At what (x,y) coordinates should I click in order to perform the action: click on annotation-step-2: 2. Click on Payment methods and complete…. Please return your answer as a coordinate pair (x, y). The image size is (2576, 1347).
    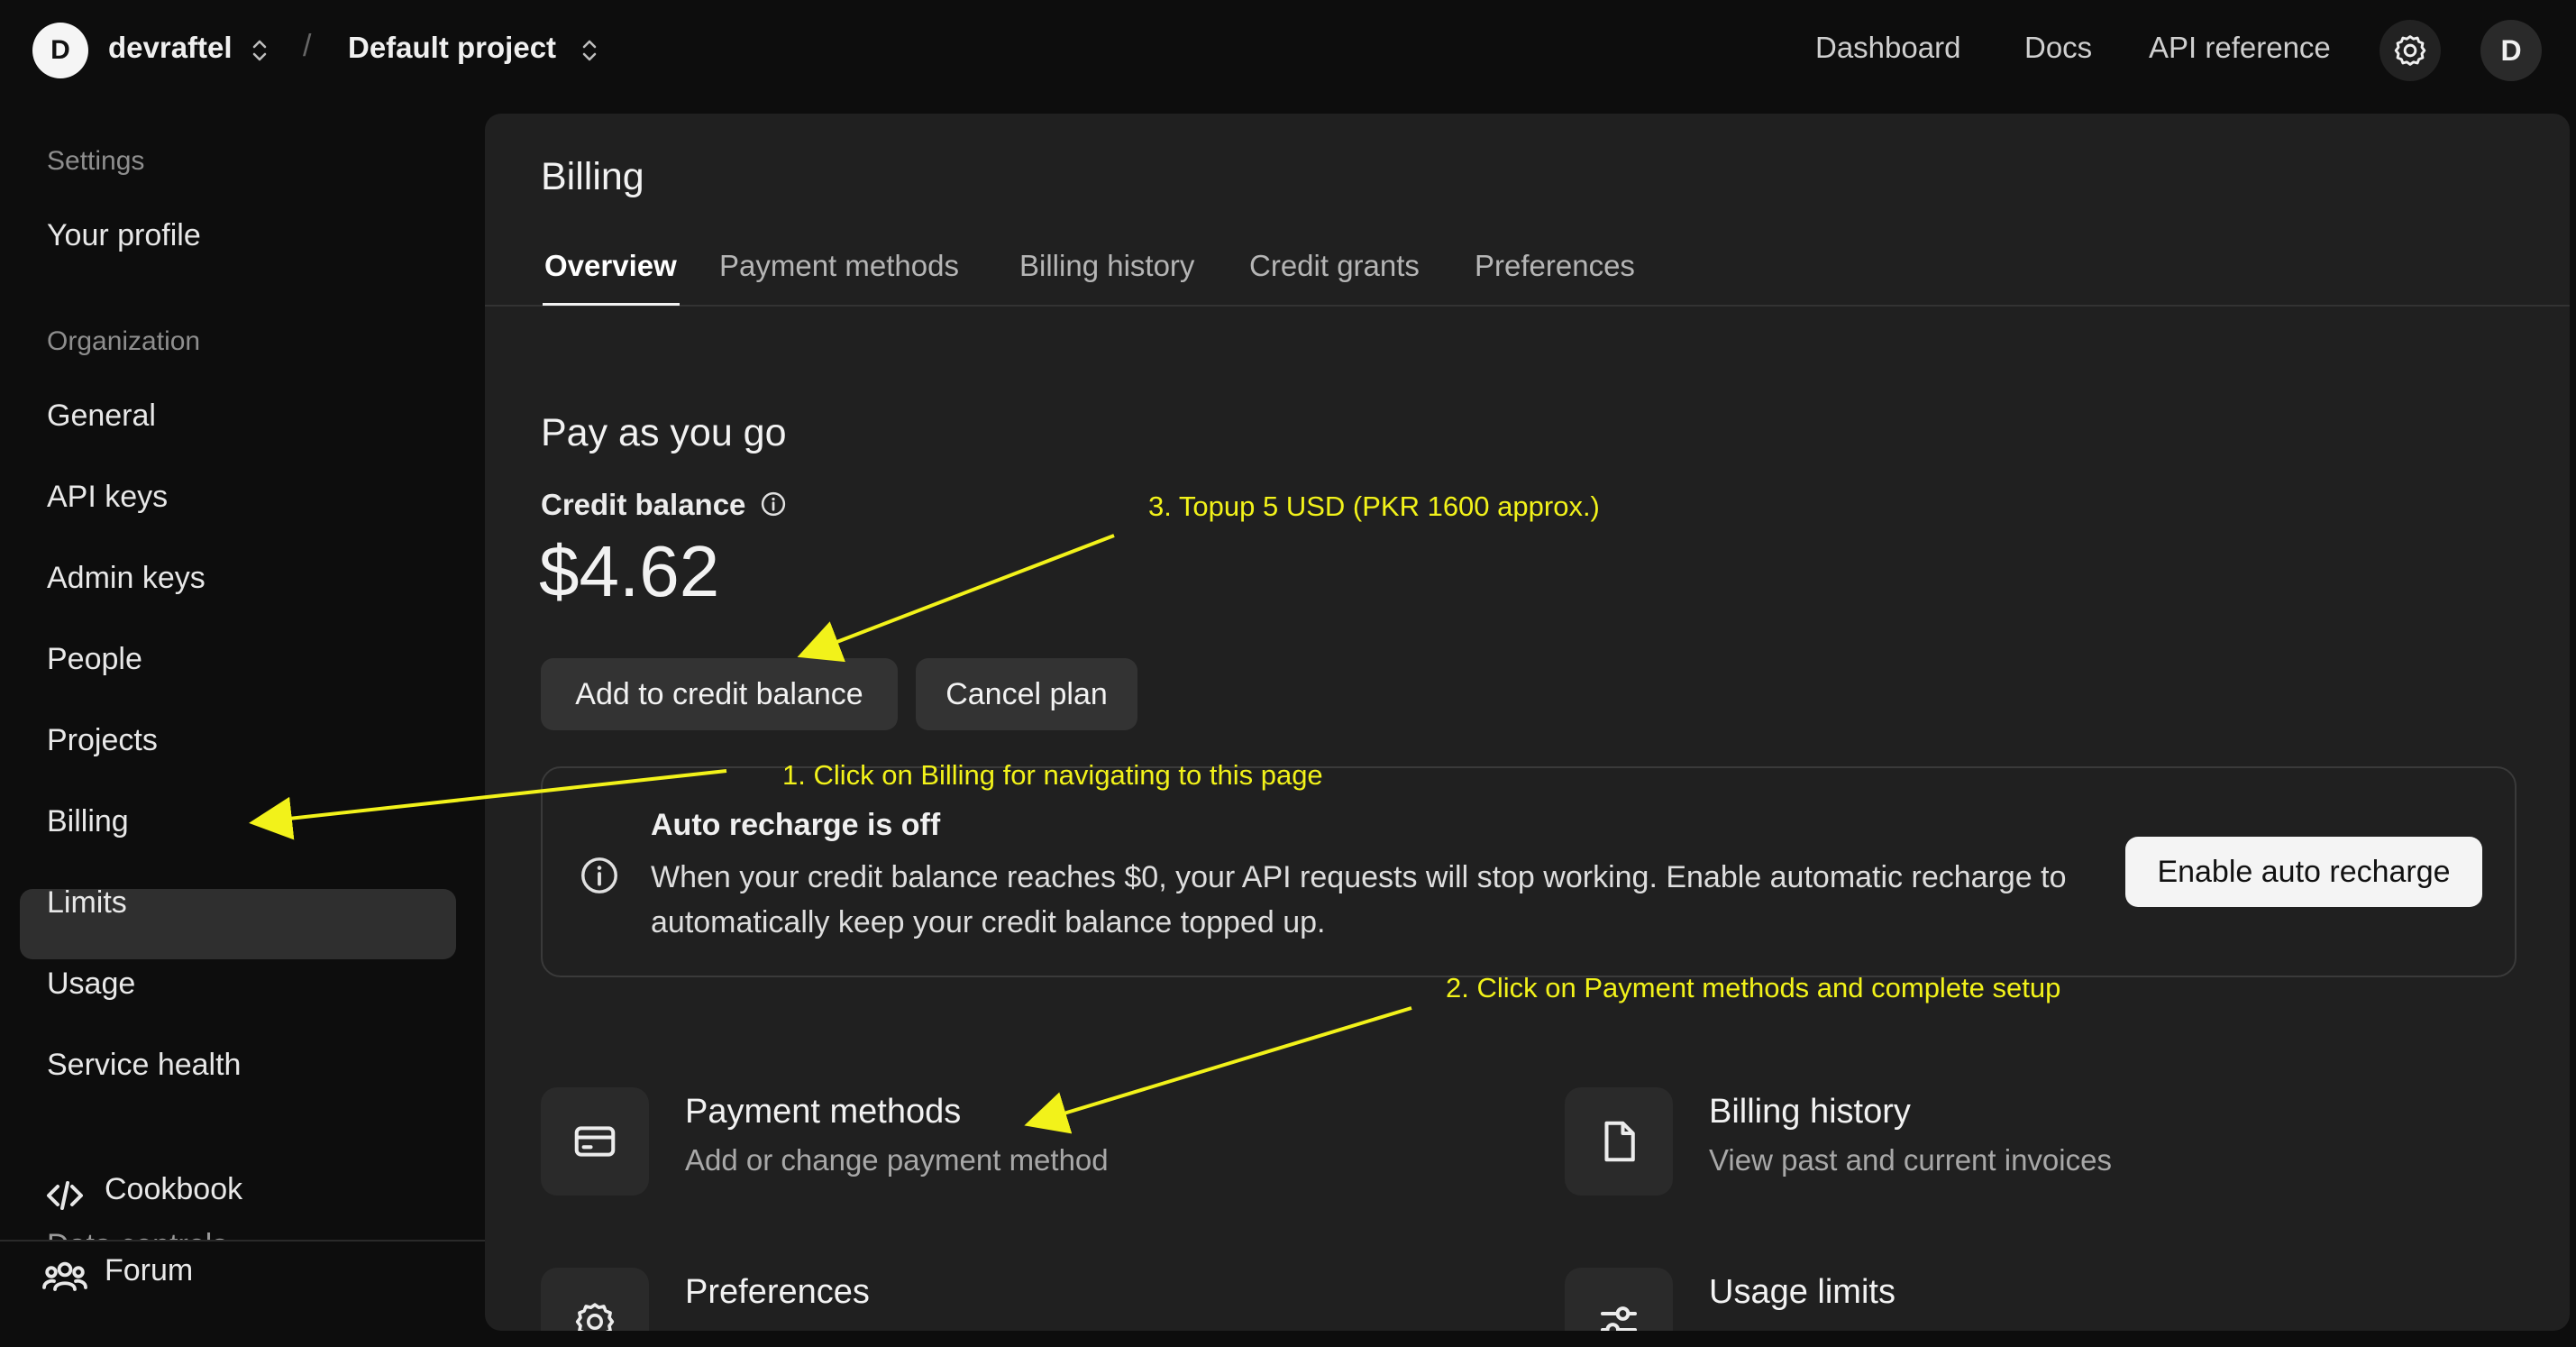
    Looking at the image, I should click on (1753, 988).